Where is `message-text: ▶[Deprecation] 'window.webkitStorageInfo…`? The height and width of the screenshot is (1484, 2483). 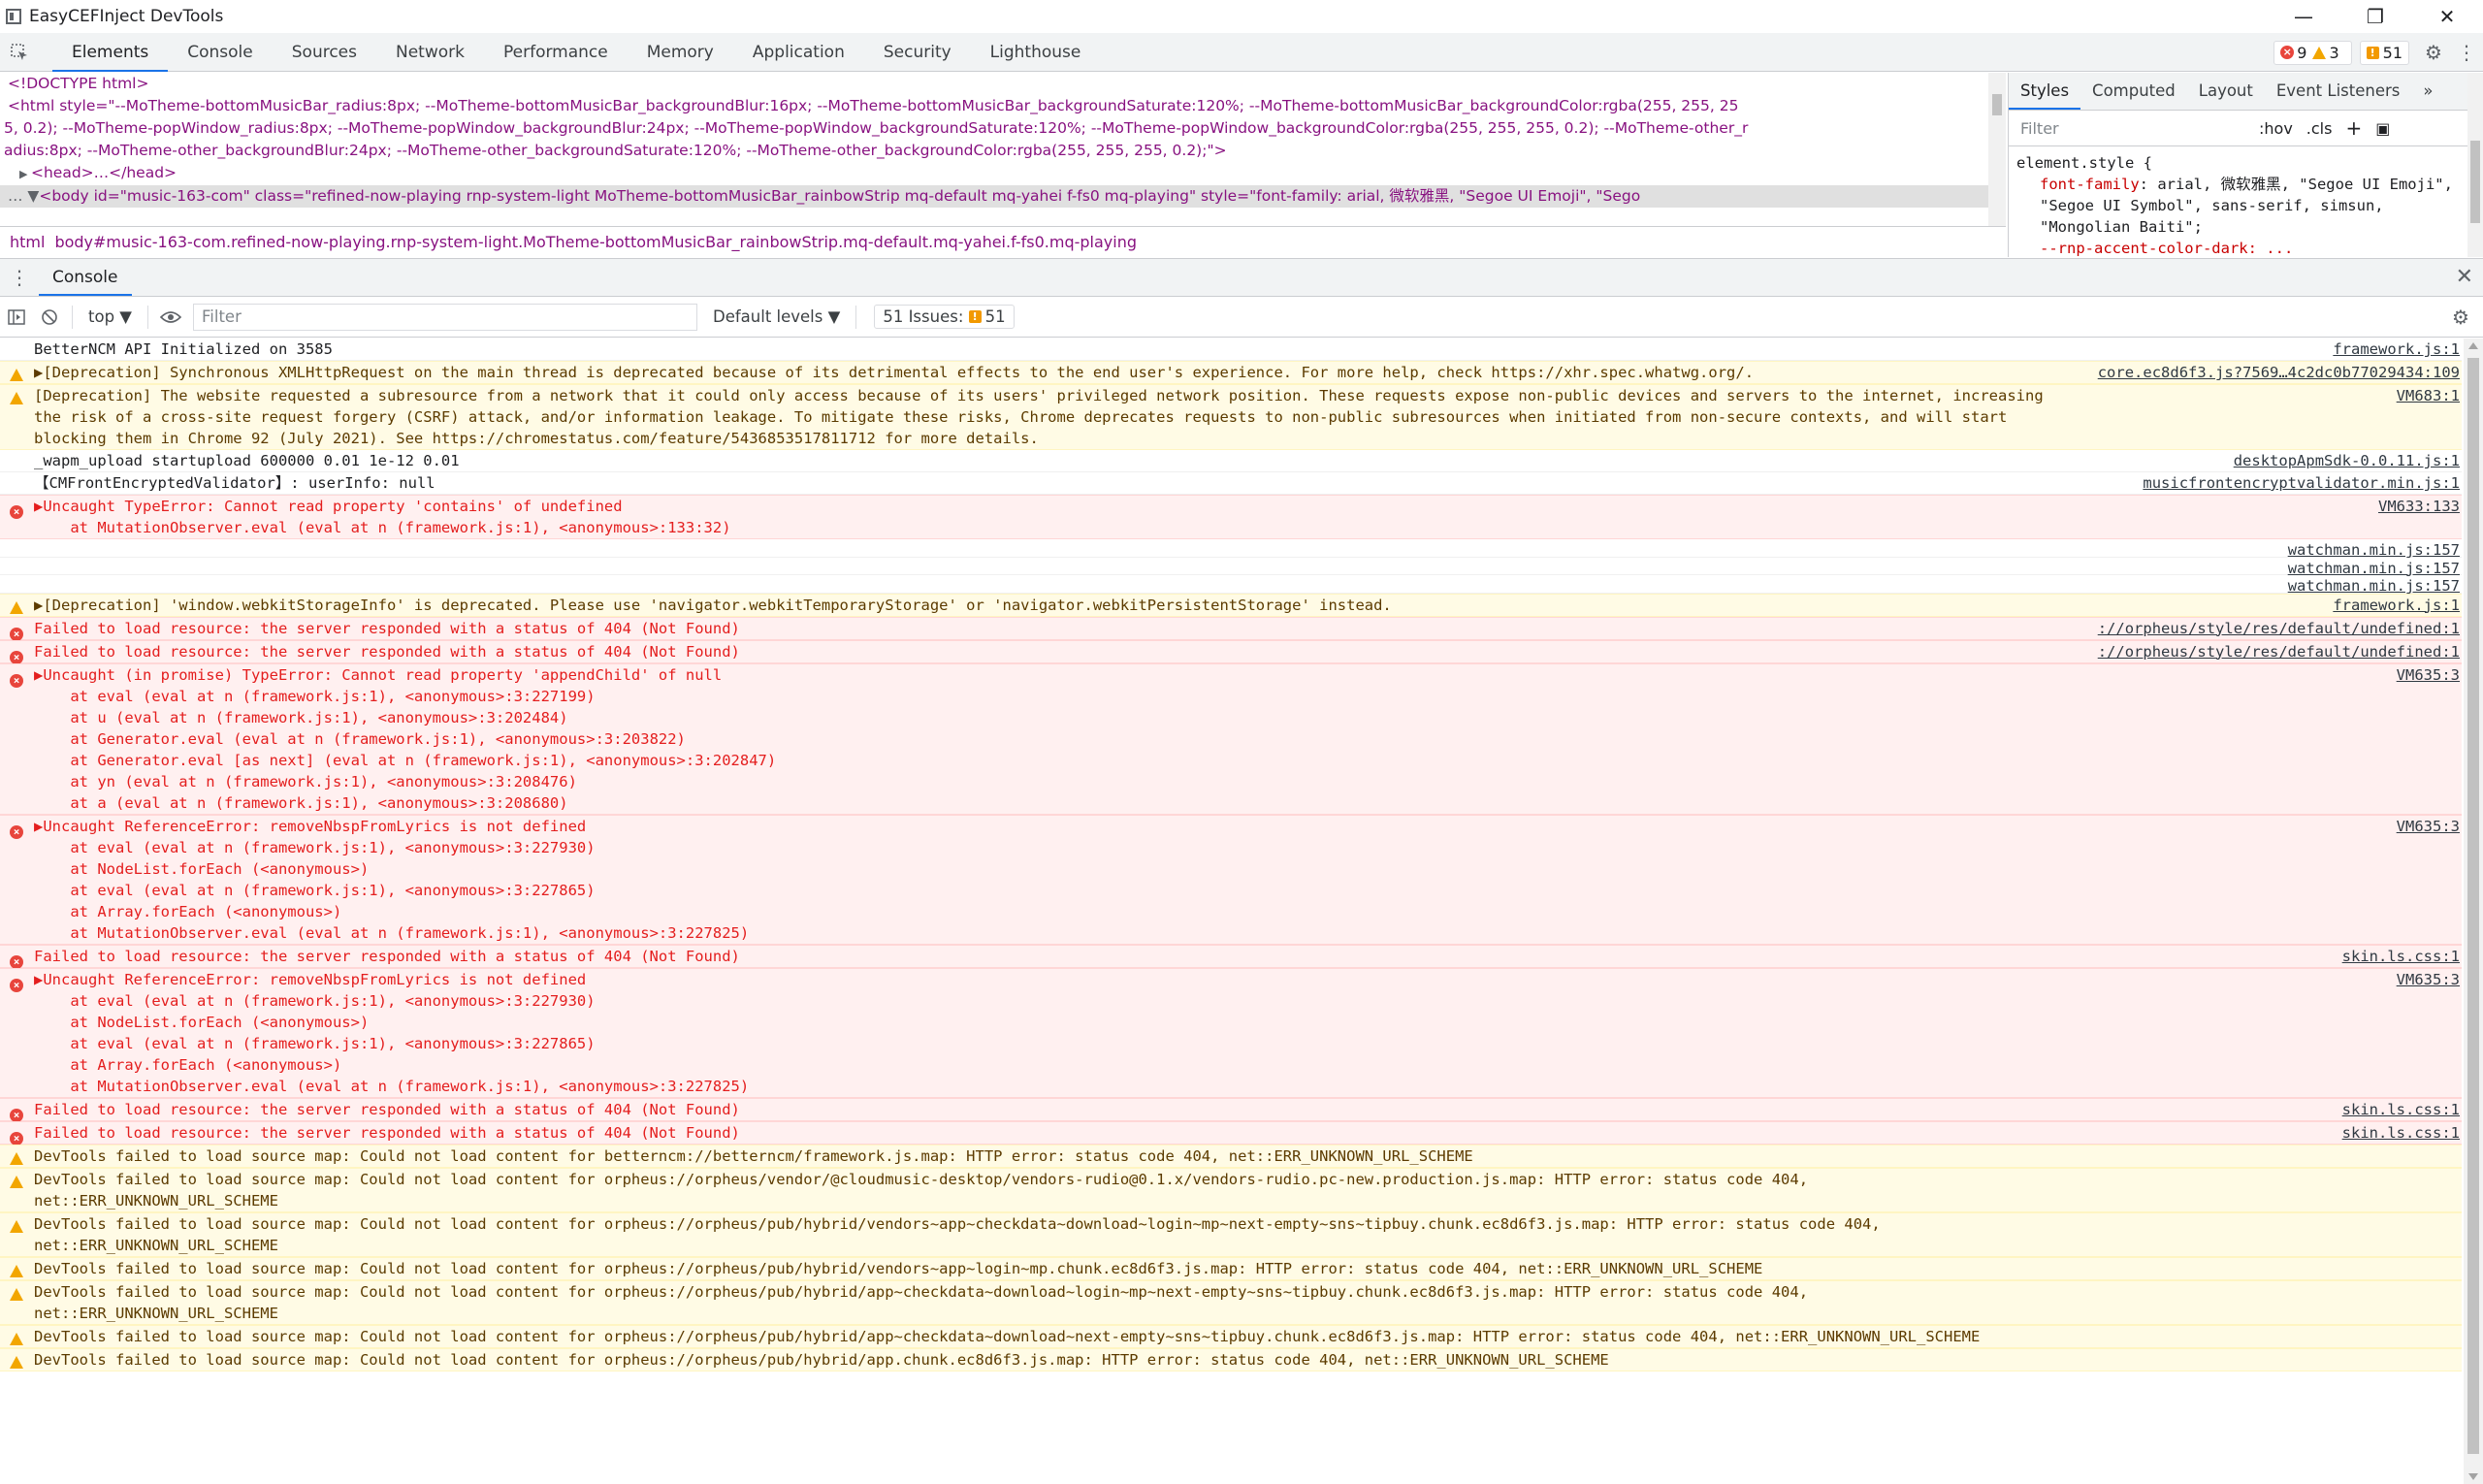
message-text: ▶[Deprecation] 'window.webkitStorageInfo… is located at coordinates (713, 605).